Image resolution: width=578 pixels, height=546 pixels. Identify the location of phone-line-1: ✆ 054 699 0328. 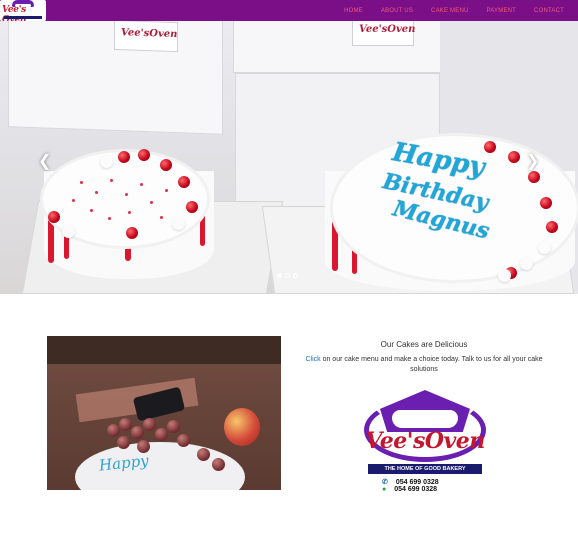
(410, 482).